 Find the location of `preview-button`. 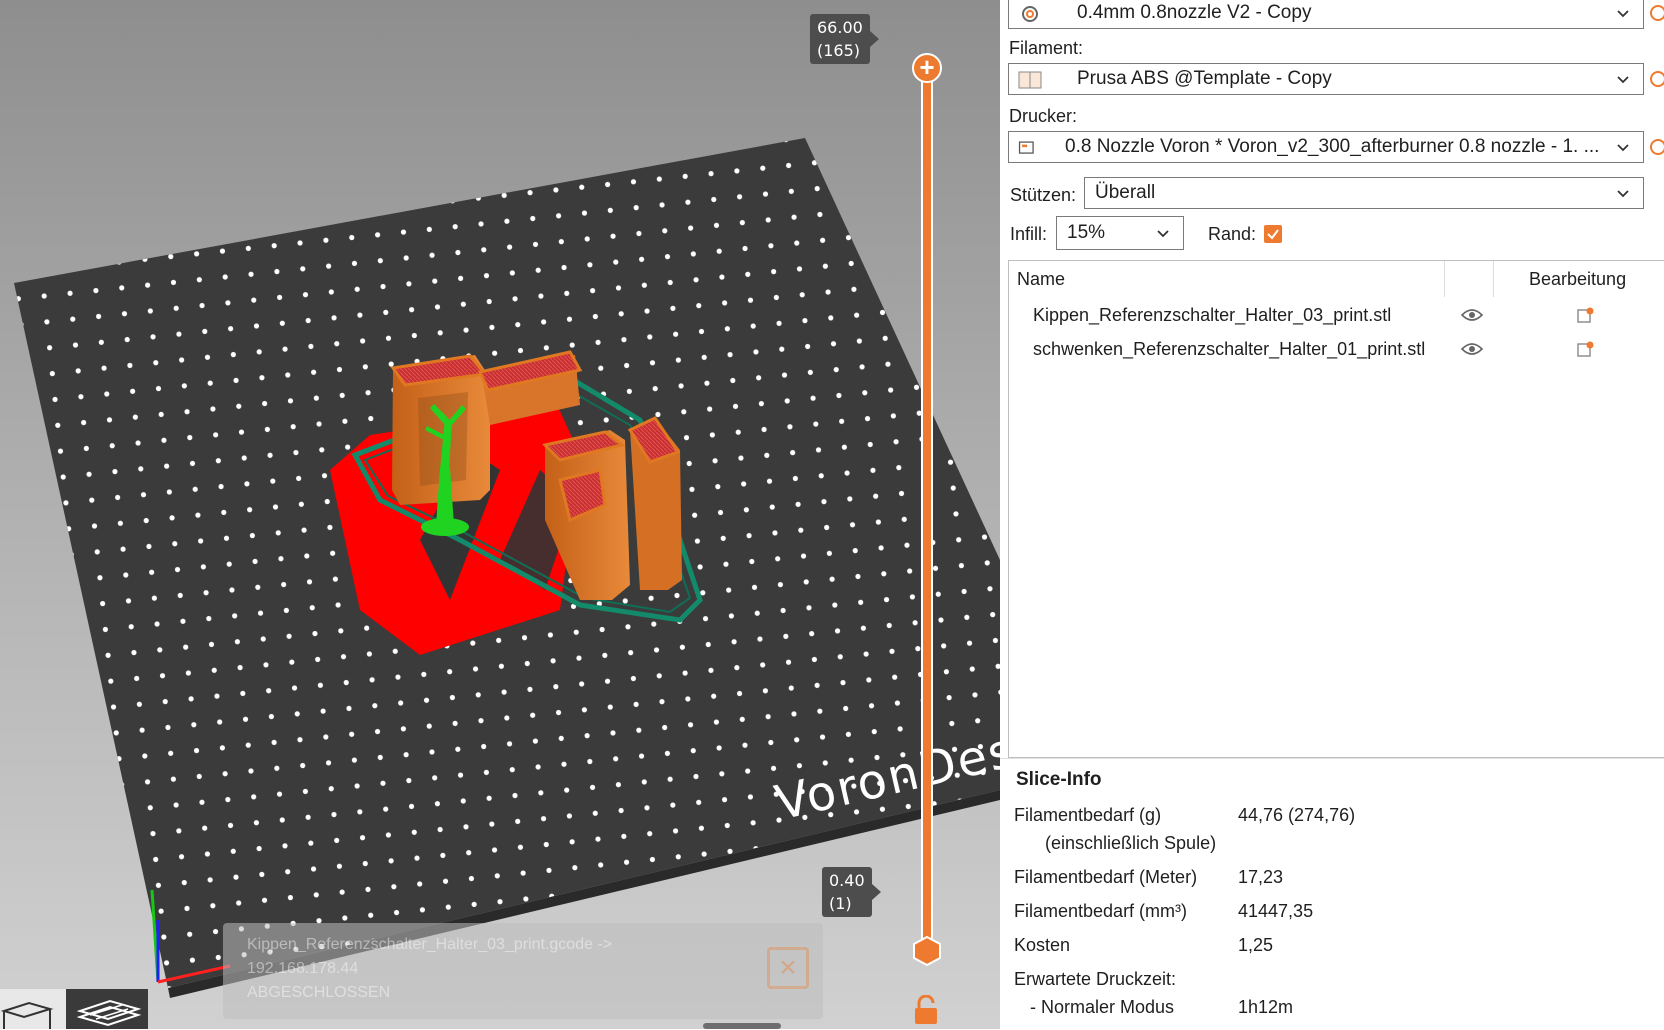

preview-button is located at coordinates (107, 1009).